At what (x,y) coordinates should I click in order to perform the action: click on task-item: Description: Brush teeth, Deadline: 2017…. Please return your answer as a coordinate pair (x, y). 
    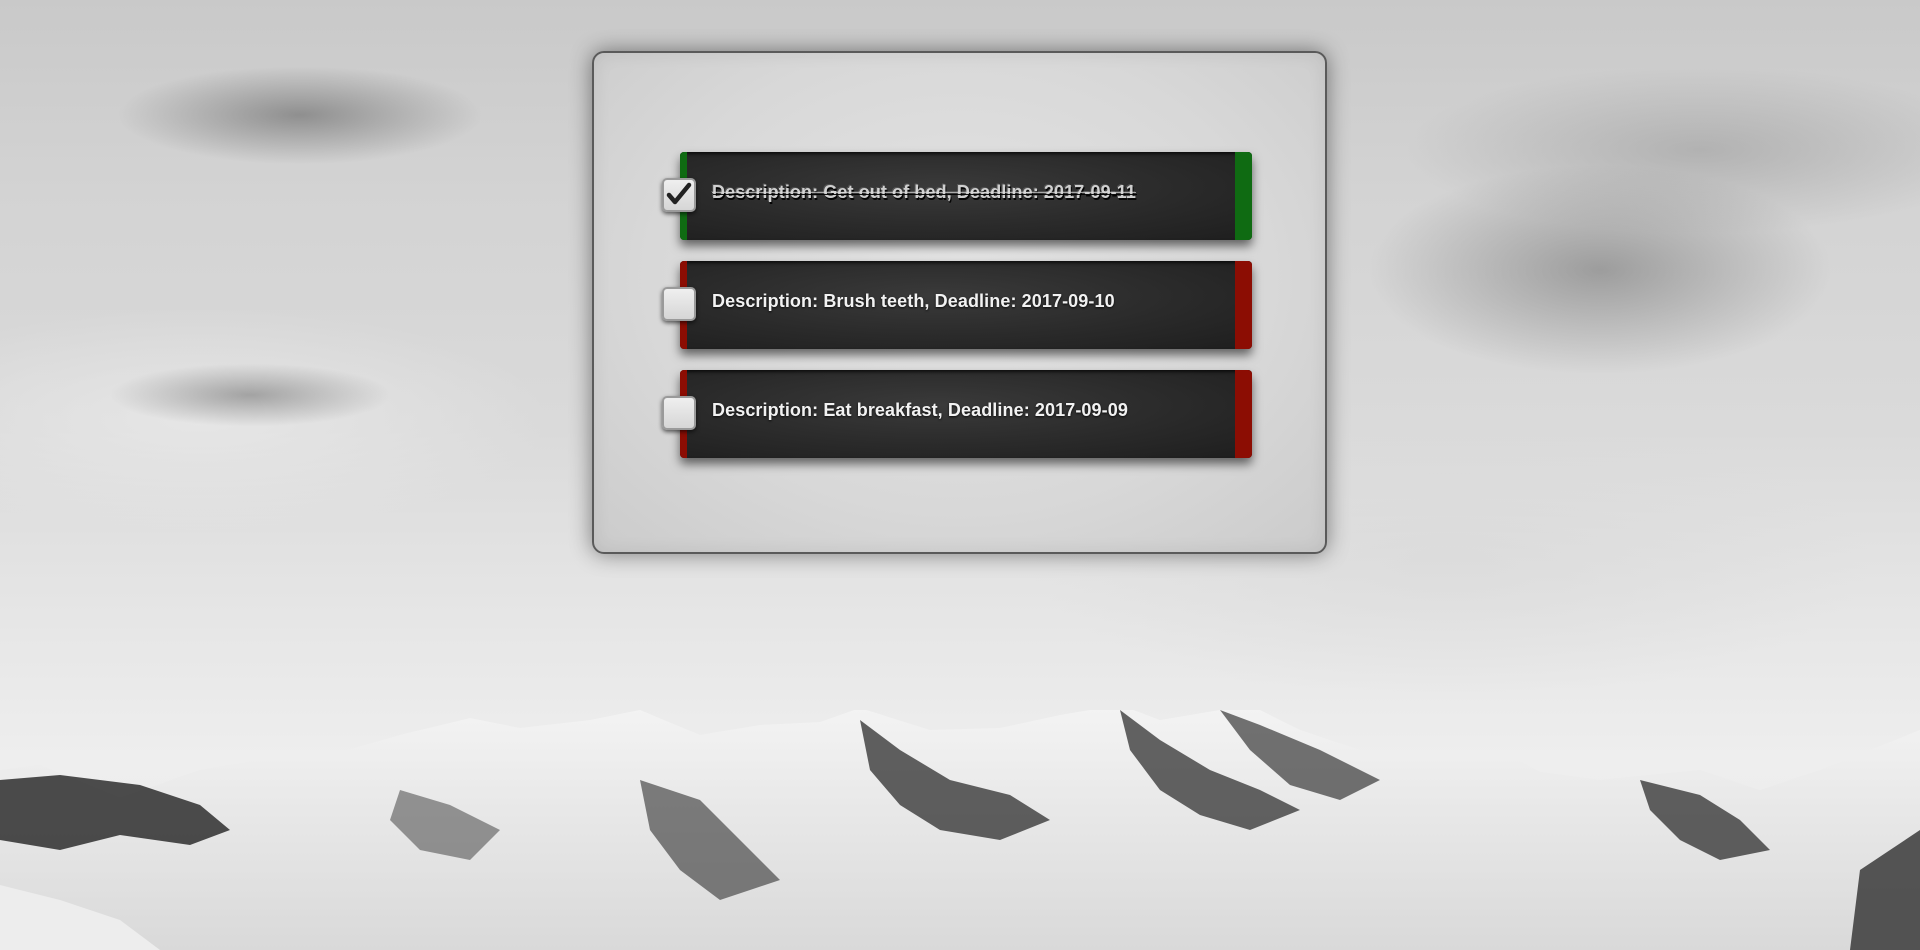
    Looking at the image, I should click on (957, 305).